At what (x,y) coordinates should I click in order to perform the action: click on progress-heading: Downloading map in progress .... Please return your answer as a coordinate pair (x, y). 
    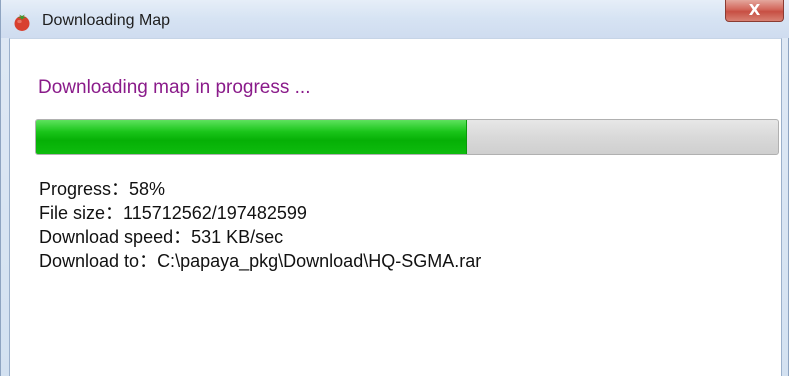
    Looking at the image, I should click on (174, 87).